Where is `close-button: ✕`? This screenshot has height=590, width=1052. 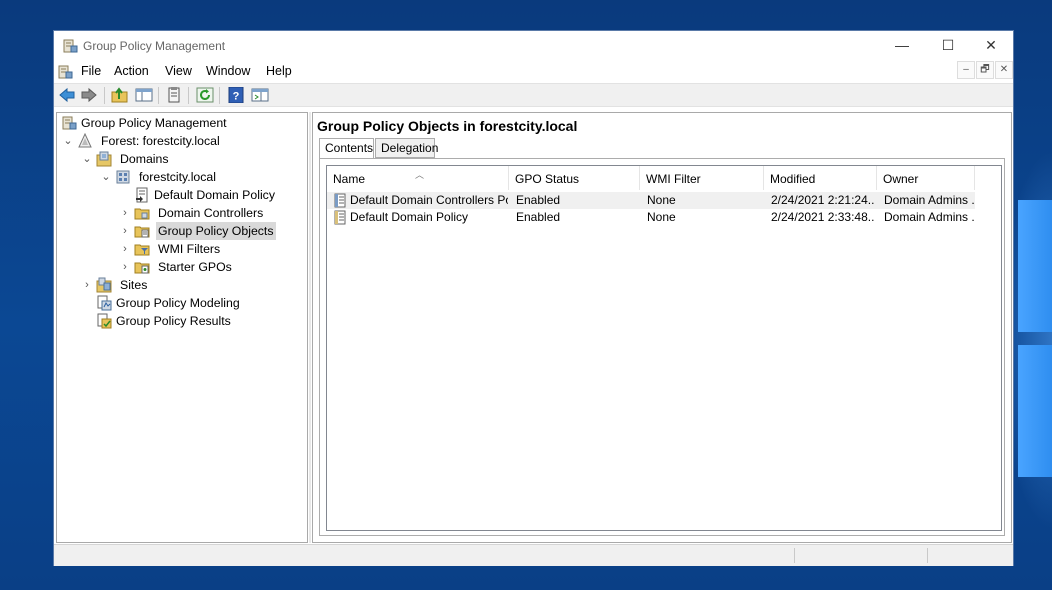 close-button: ✕ is located at coordinates (991, 46).